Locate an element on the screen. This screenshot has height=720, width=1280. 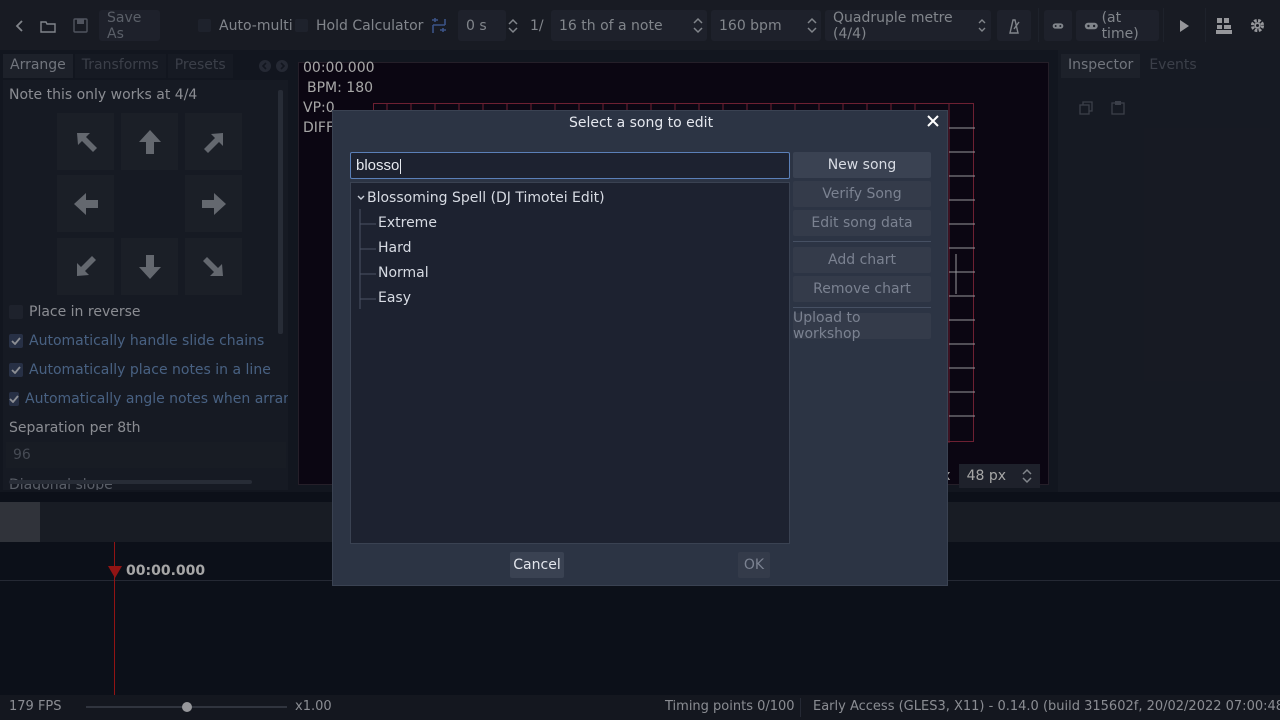
button-separator is located at coordinates (862, 241).